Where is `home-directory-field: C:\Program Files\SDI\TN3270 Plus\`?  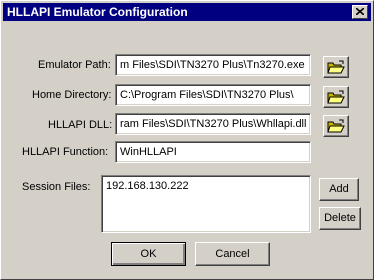
home-directory-field: C:\Program Files\SDI\TN3270 Plus\ is located at coordinates (213, 95).